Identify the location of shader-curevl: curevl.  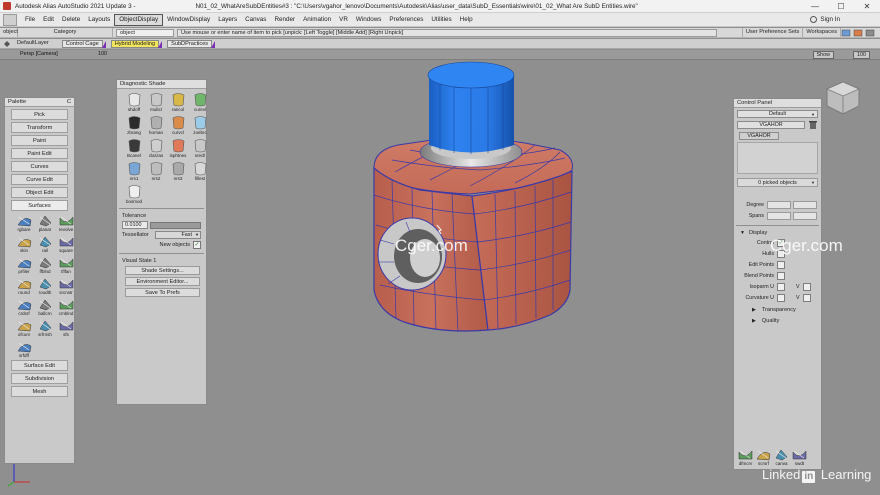
(200, 102).